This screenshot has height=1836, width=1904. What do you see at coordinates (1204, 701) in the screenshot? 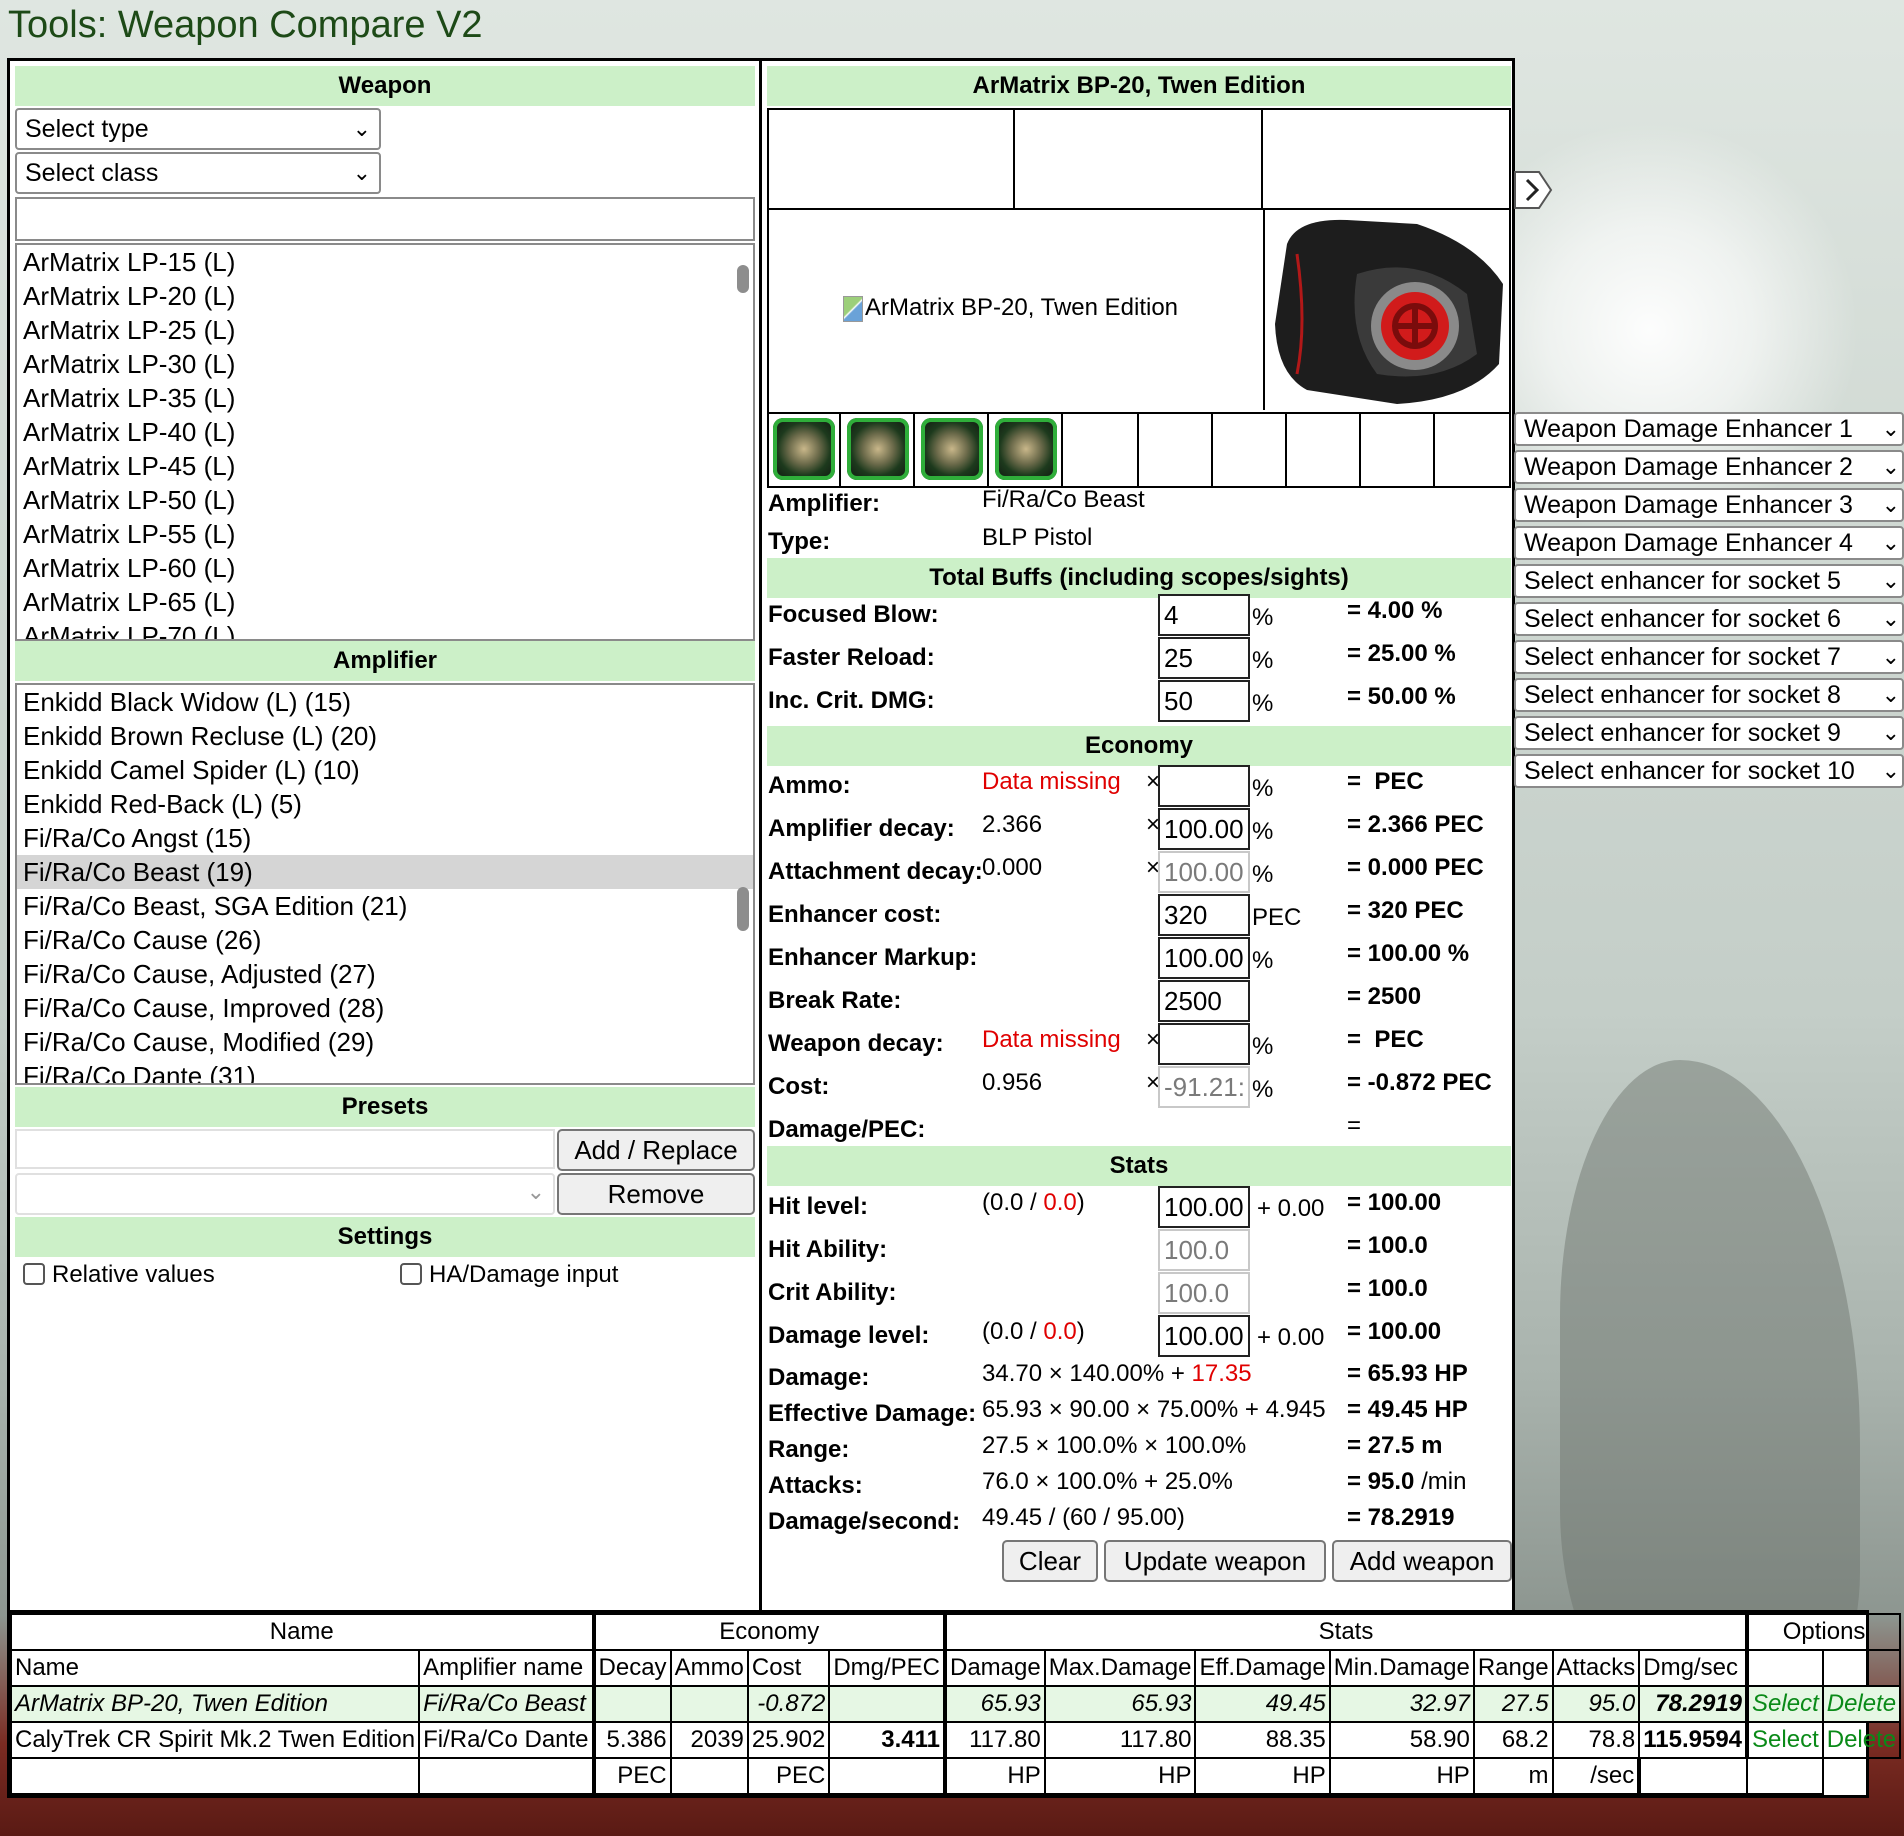
I see `buff-input: 50` at bounding box center [1204, 701].